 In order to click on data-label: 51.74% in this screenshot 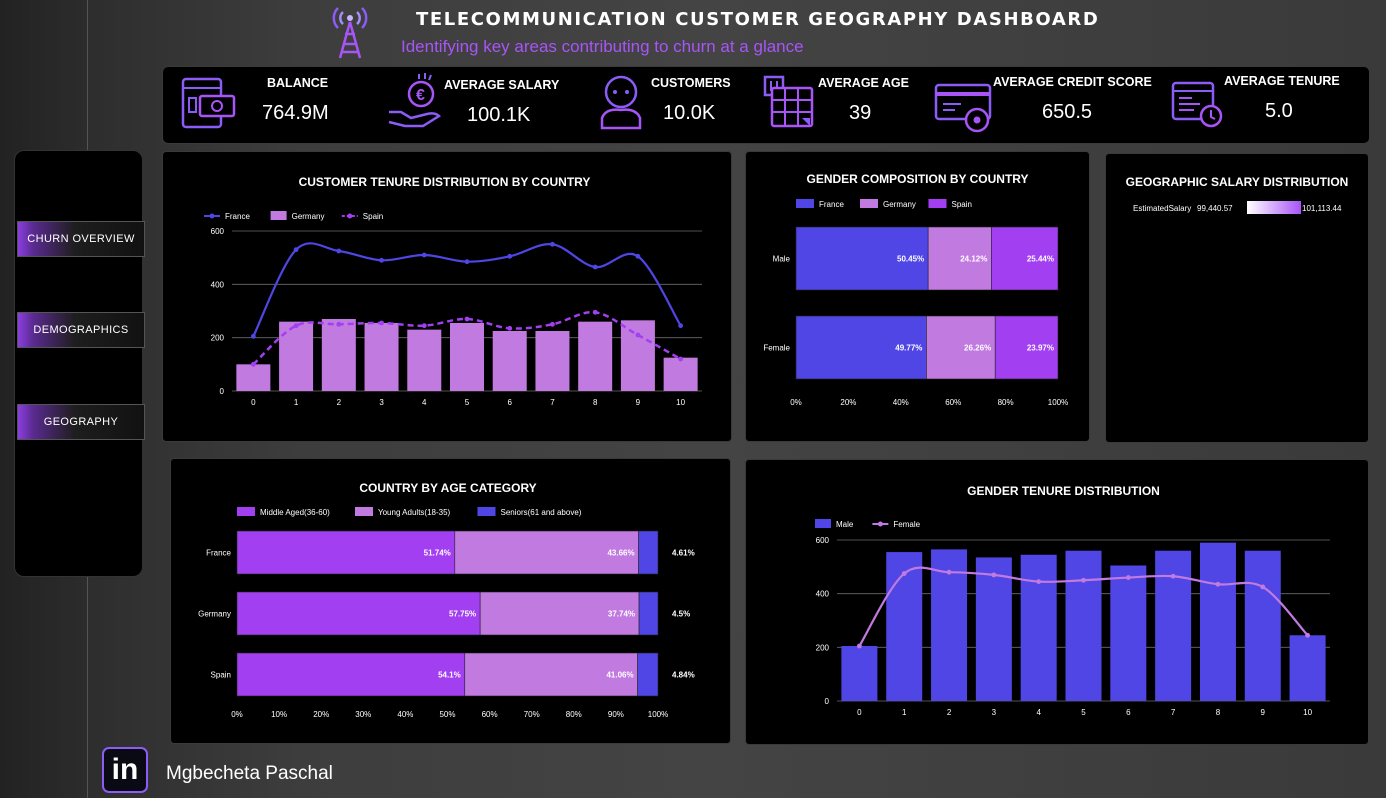, I will do `click(437, 553)`.